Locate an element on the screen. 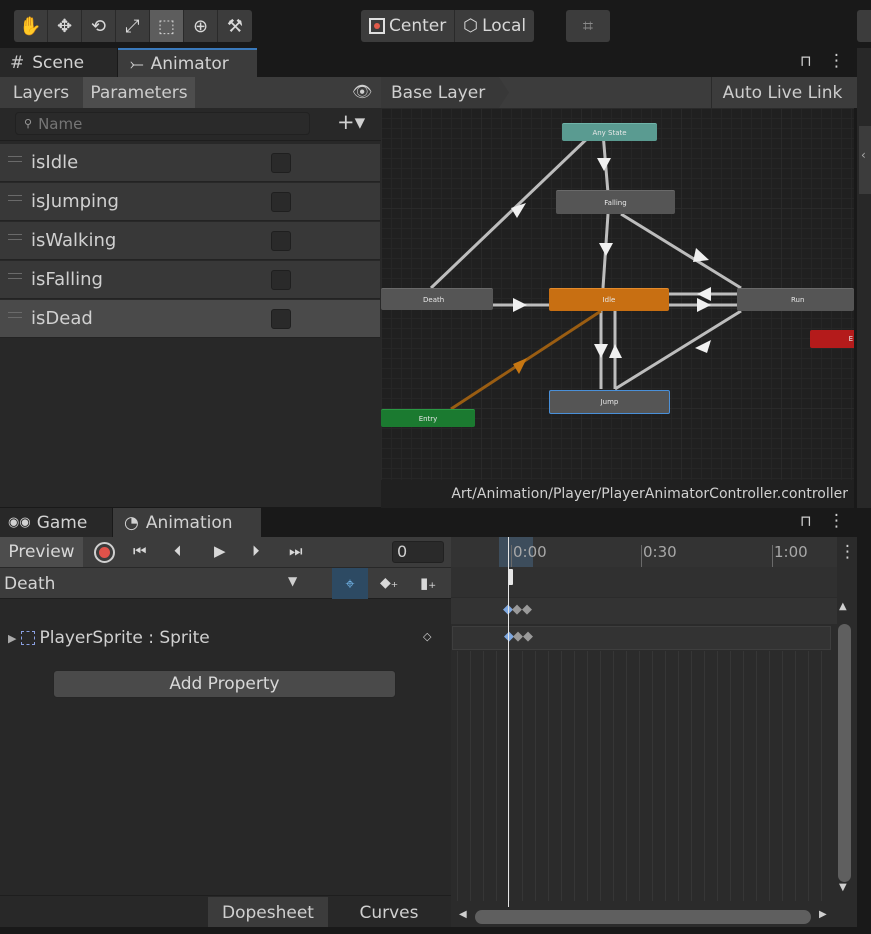 The height and width of the screenshot is (934, 871). preview-button: Preview is located at coordinates (41, 552).